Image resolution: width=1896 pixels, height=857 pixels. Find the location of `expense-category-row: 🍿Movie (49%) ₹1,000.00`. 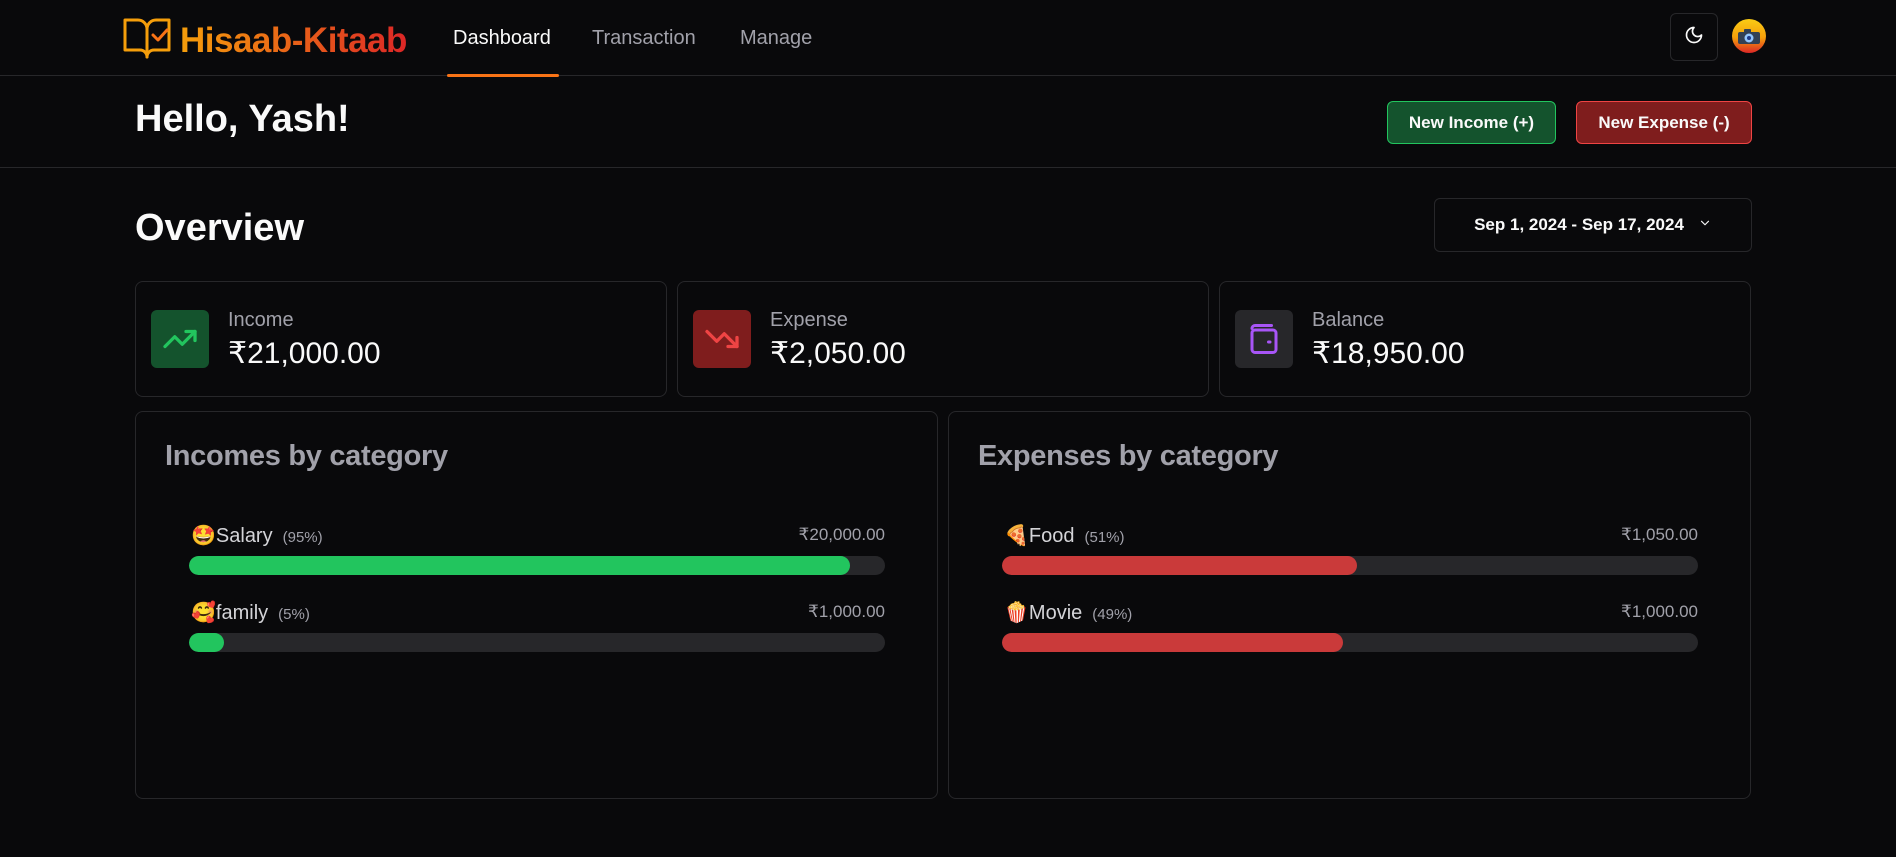

expense-category-row: 🍿Movie (49%) ₹1,000.00 is located at coordinates (1350, 630).